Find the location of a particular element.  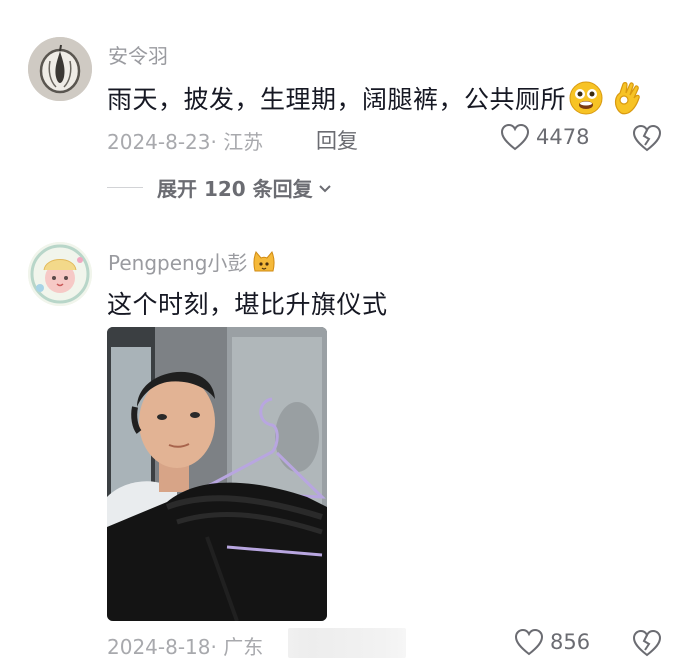

apple-avatar-image is located at coordinates (60, 69).